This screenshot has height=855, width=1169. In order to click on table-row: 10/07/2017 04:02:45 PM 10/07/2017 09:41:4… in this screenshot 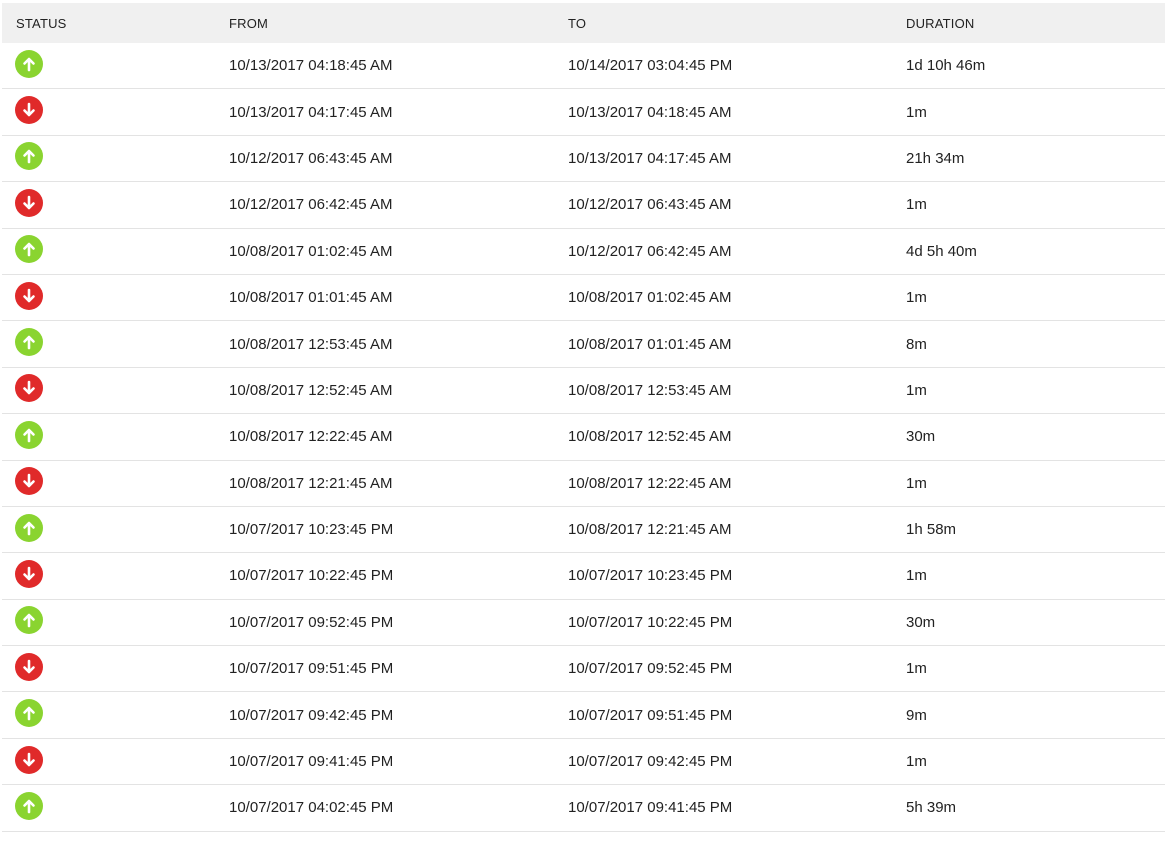, I will do `click(583, 808)`.